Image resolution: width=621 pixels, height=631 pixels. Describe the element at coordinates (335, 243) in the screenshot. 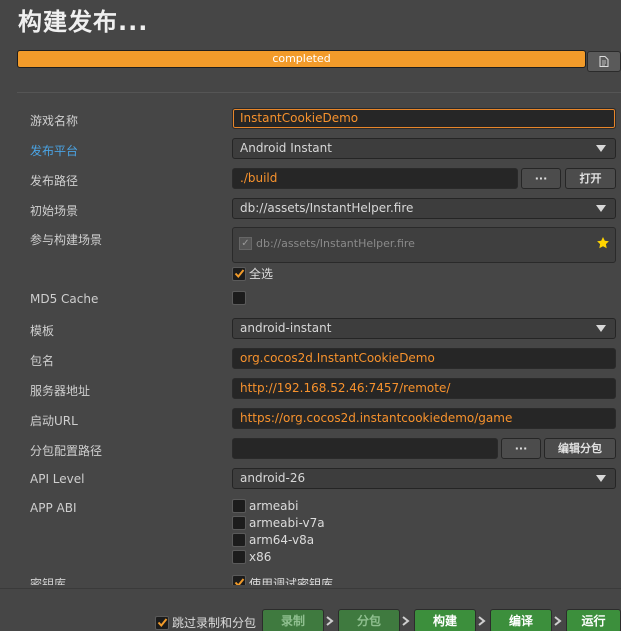

I see `scene-item-label: db://assets/InstantHelper.fire` at that location.